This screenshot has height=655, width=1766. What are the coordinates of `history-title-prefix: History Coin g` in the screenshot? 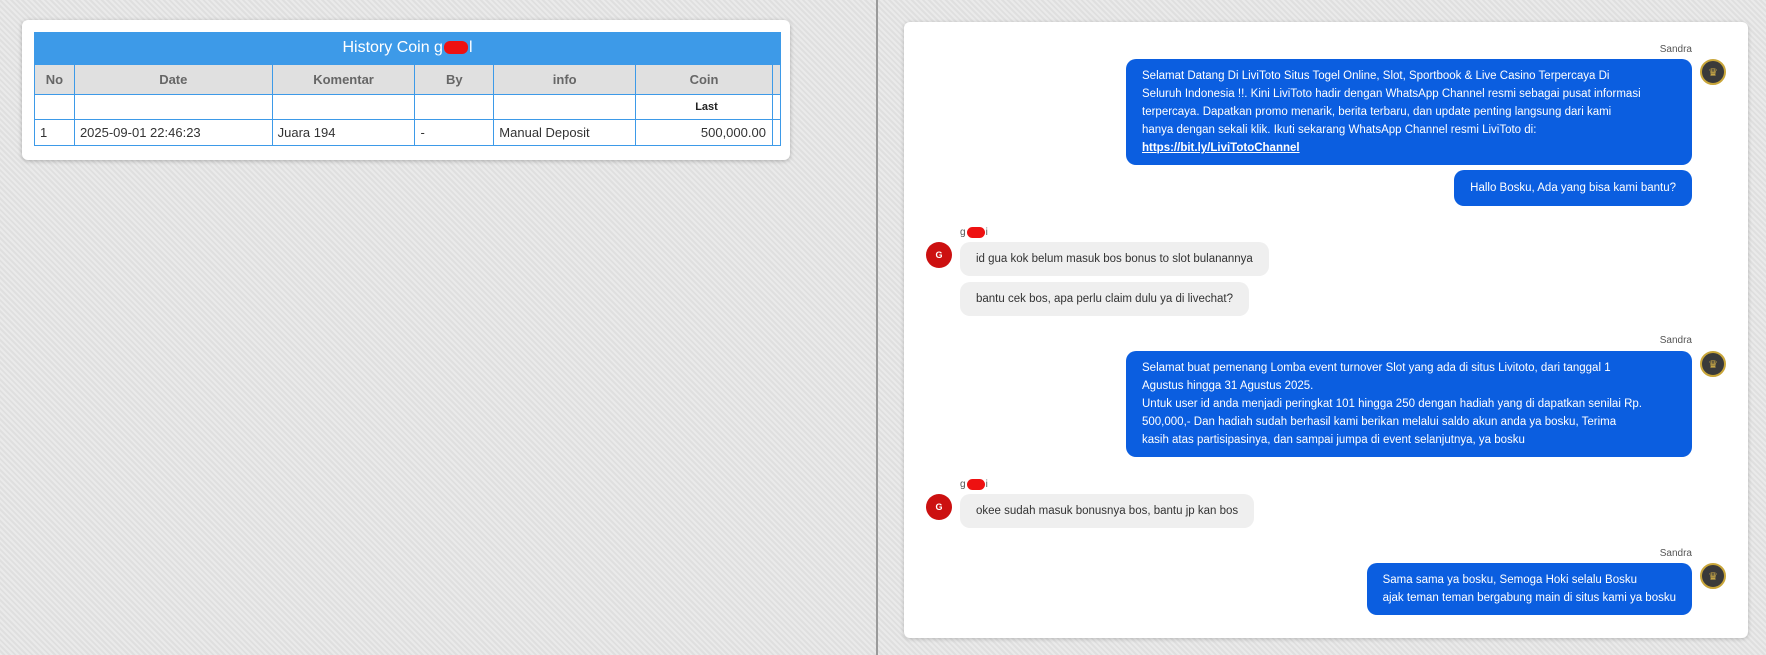 It's located at (392, 47).